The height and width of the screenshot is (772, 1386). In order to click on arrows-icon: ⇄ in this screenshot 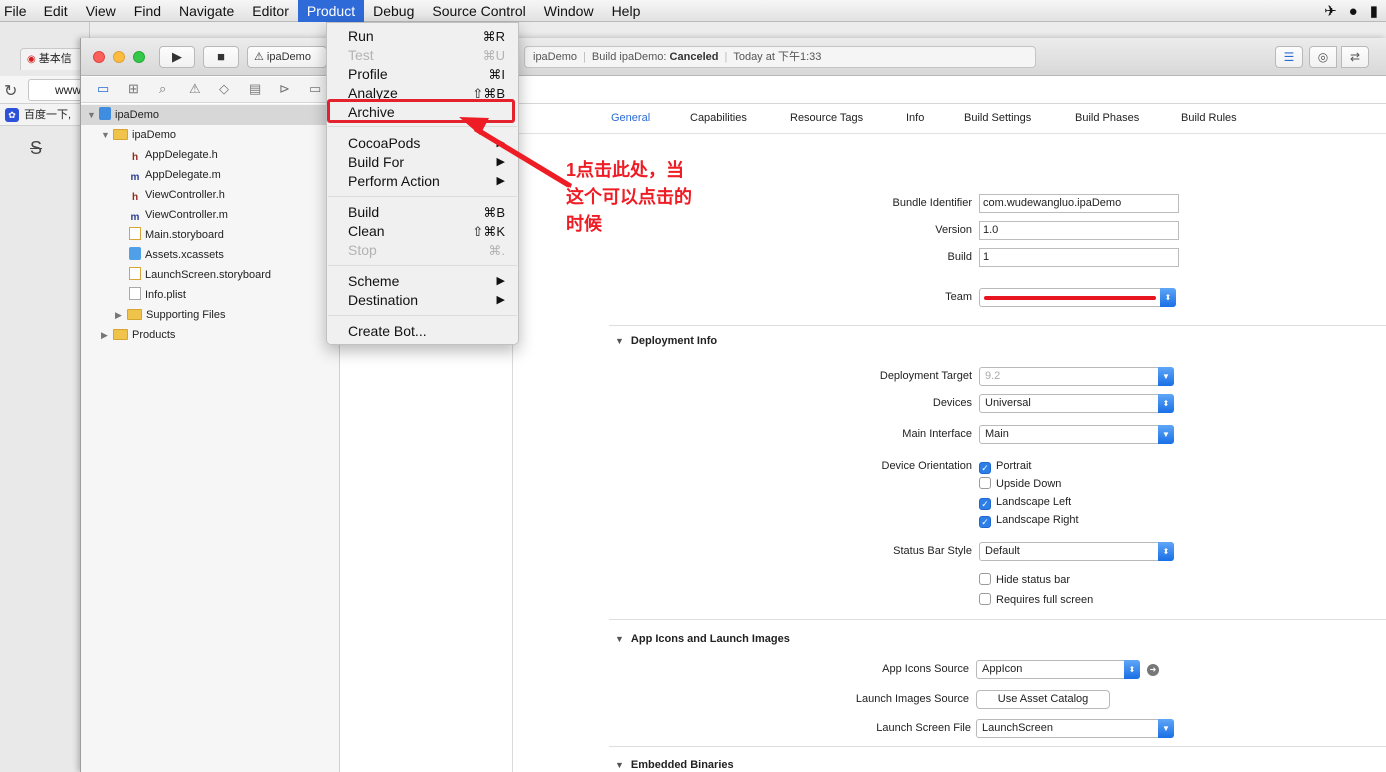, I will do `click(1355, 57)`.